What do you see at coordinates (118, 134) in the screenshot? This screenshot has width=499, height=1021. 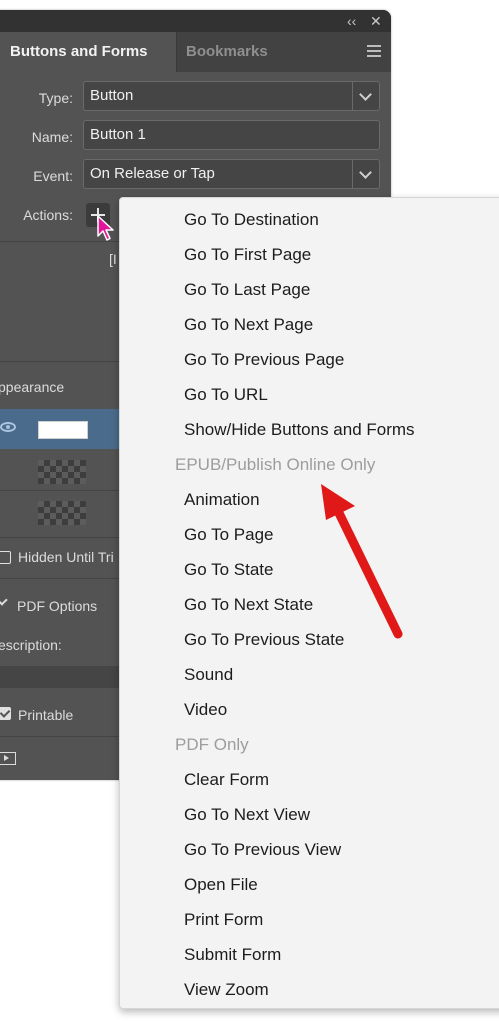 I see `name-value: Button 1` at bounding box center [118, 134].